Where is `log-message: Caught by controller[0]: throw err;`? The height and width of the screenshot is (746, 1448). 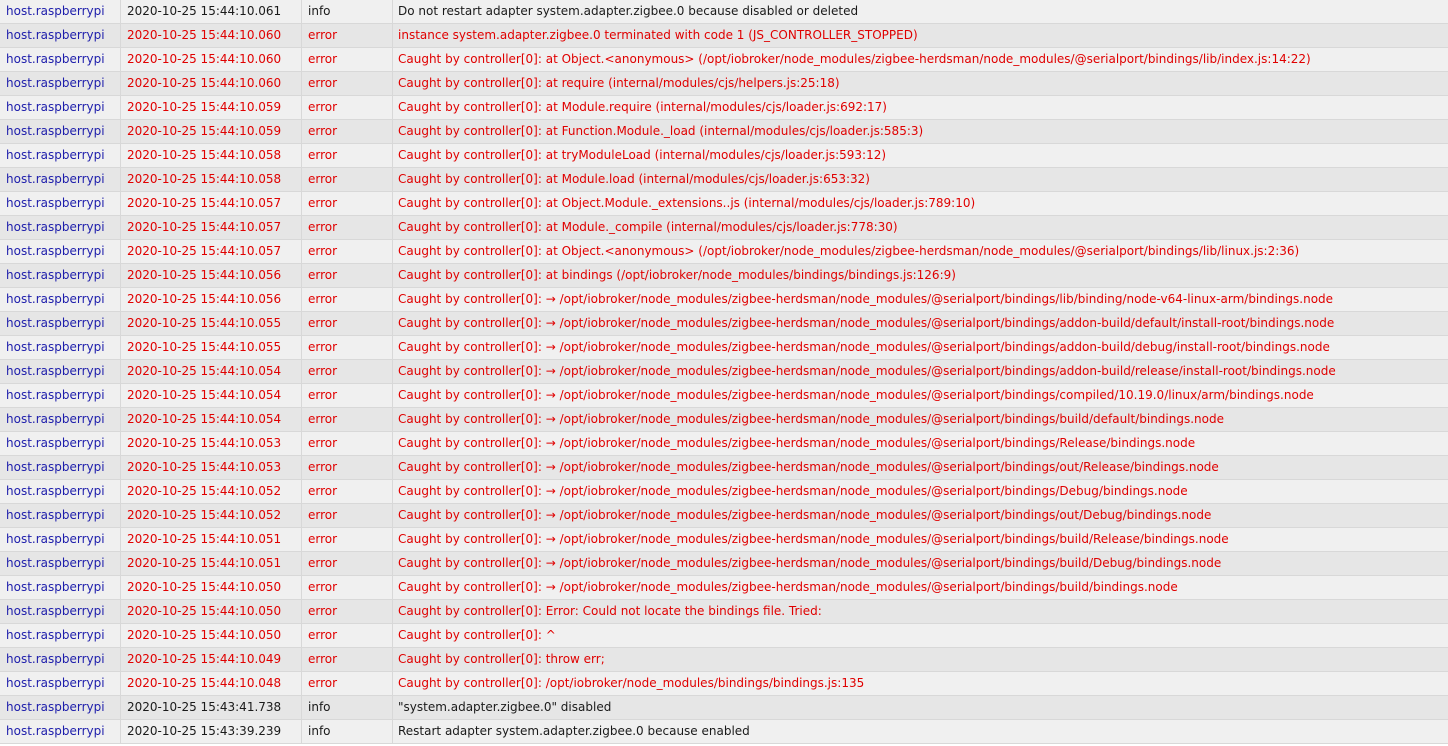
log-message: Caught by controller[0]: throw err; is located at coordinates (501, 659).